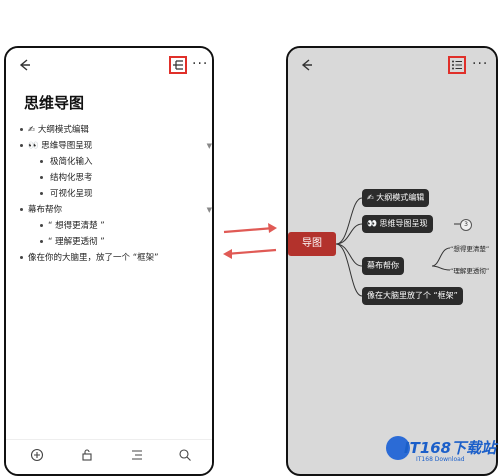  Describe the element at coordinates (250, 241) in the screenshot. I see `switch-arrows-icon` at that location.